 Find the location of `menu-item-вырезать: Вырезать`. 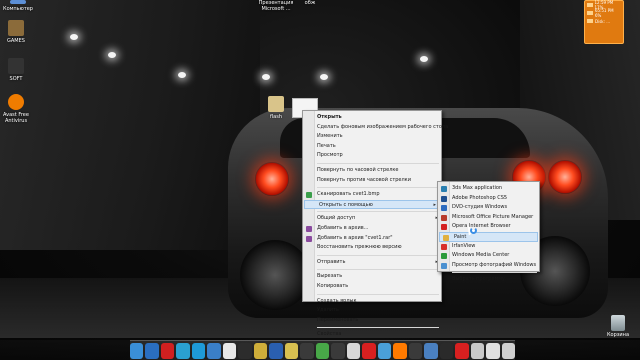

menu-item-вырезать: Вырезать is located at coordinates (372, 277).